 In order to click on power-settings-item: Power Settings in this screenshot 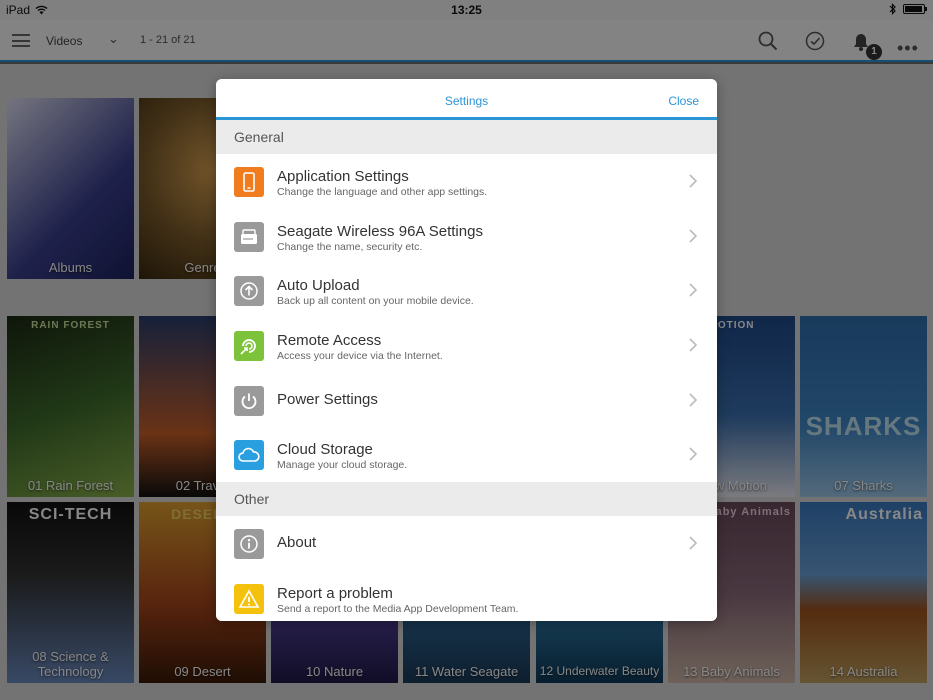, I will do `click(466, 400)`.